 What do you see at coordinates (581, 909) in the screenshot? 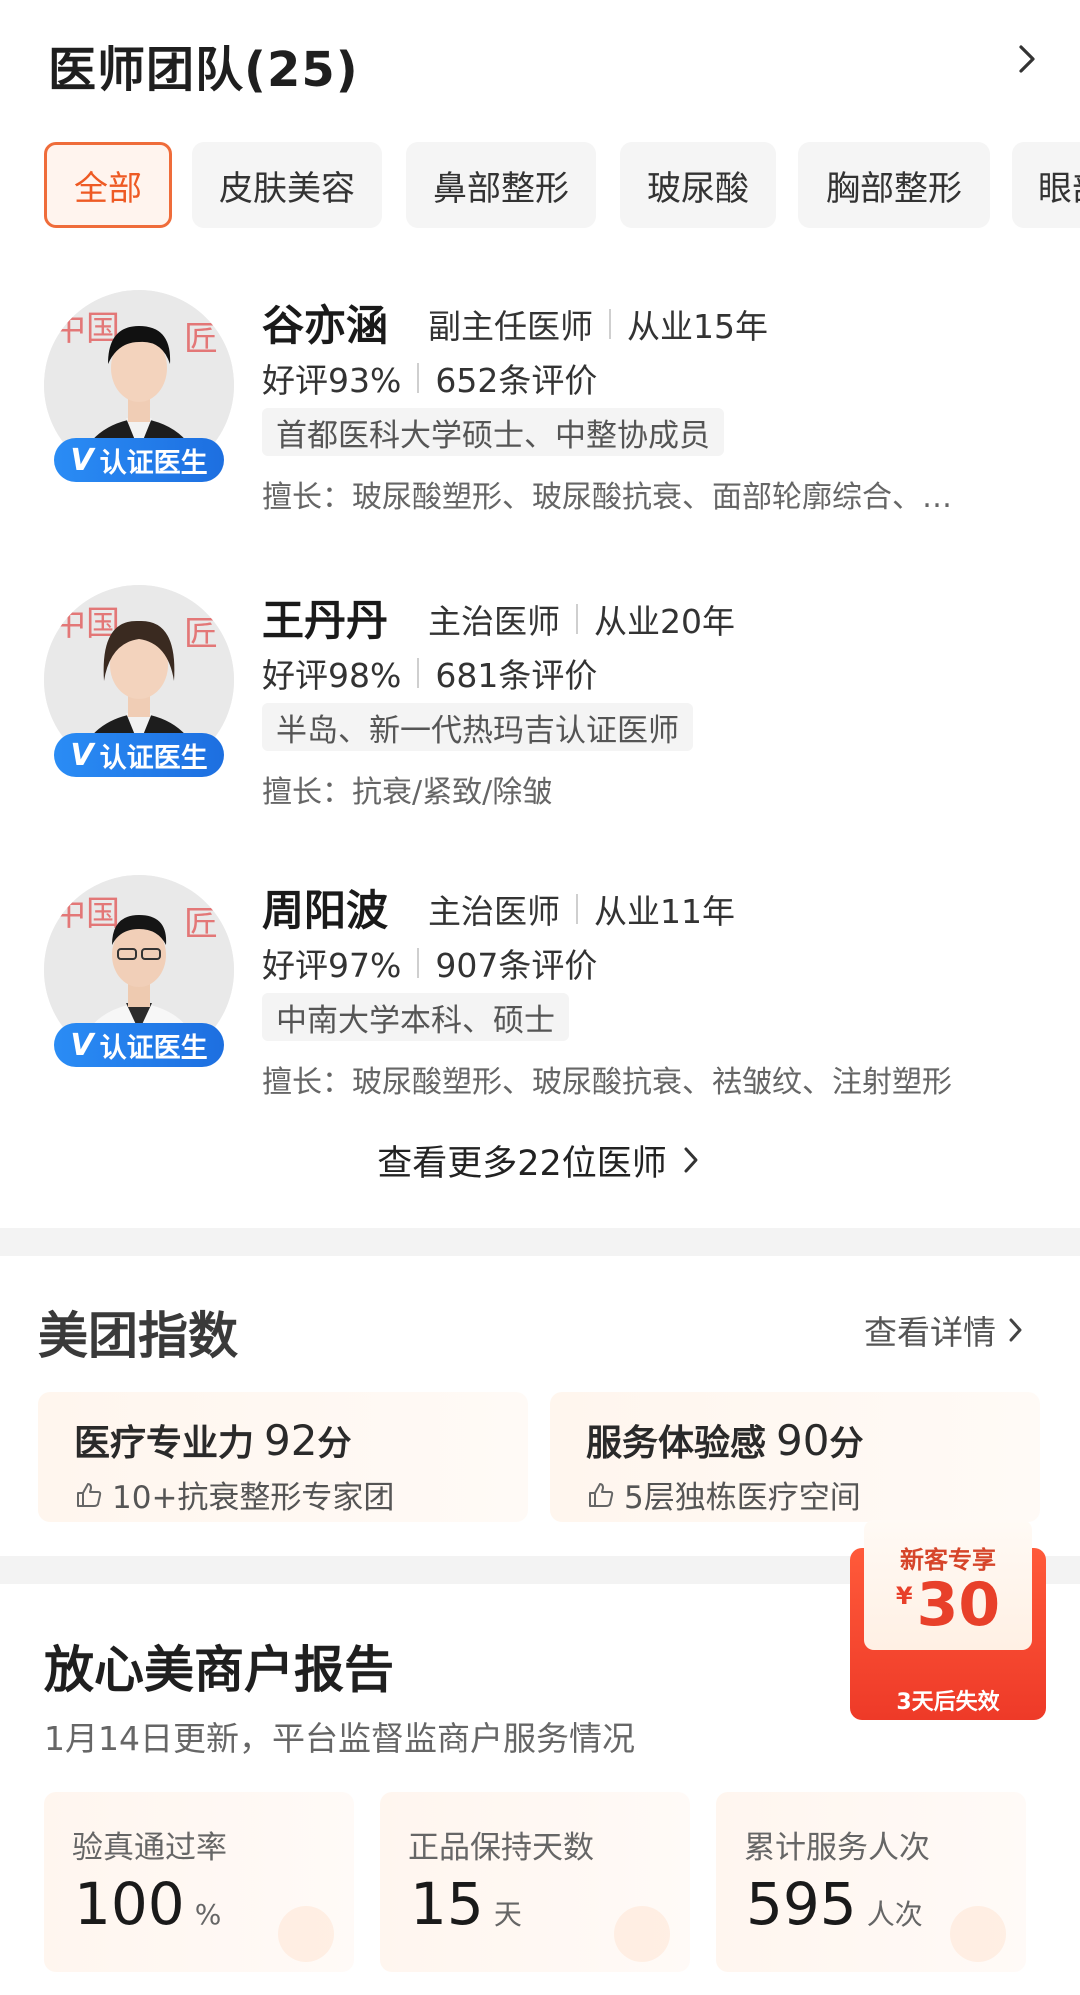
I see `doctor-meta: 主治医师 从业11年` at bounding box center [581, 909].